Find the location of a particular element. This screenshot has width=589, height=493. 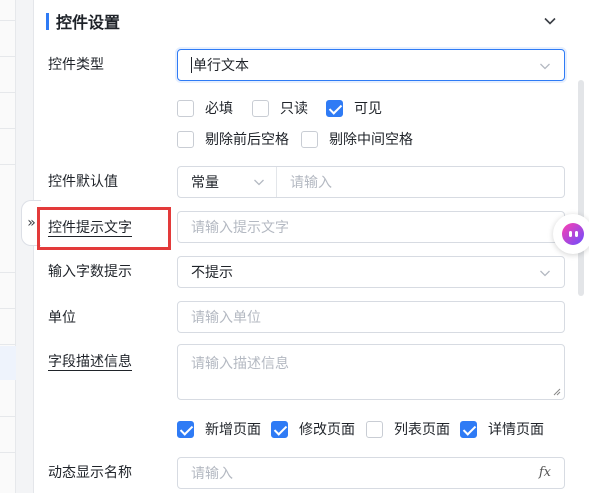

text-caret is located at coordinates (191, 65).